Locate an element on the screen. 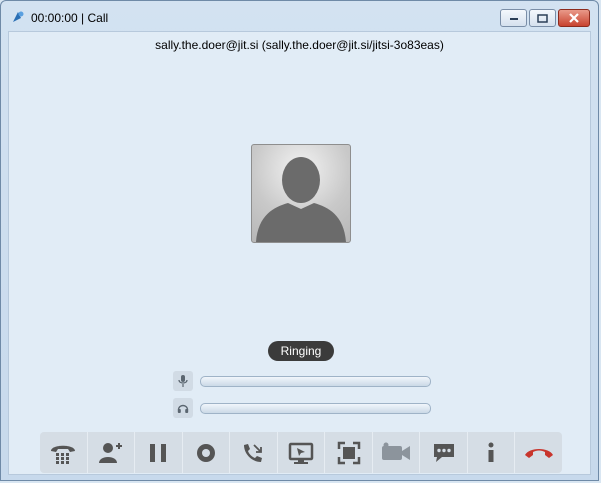 Image resolution: width=601 pixels, height=483 pixels. hangup-button is located at coordinates (538, 452).